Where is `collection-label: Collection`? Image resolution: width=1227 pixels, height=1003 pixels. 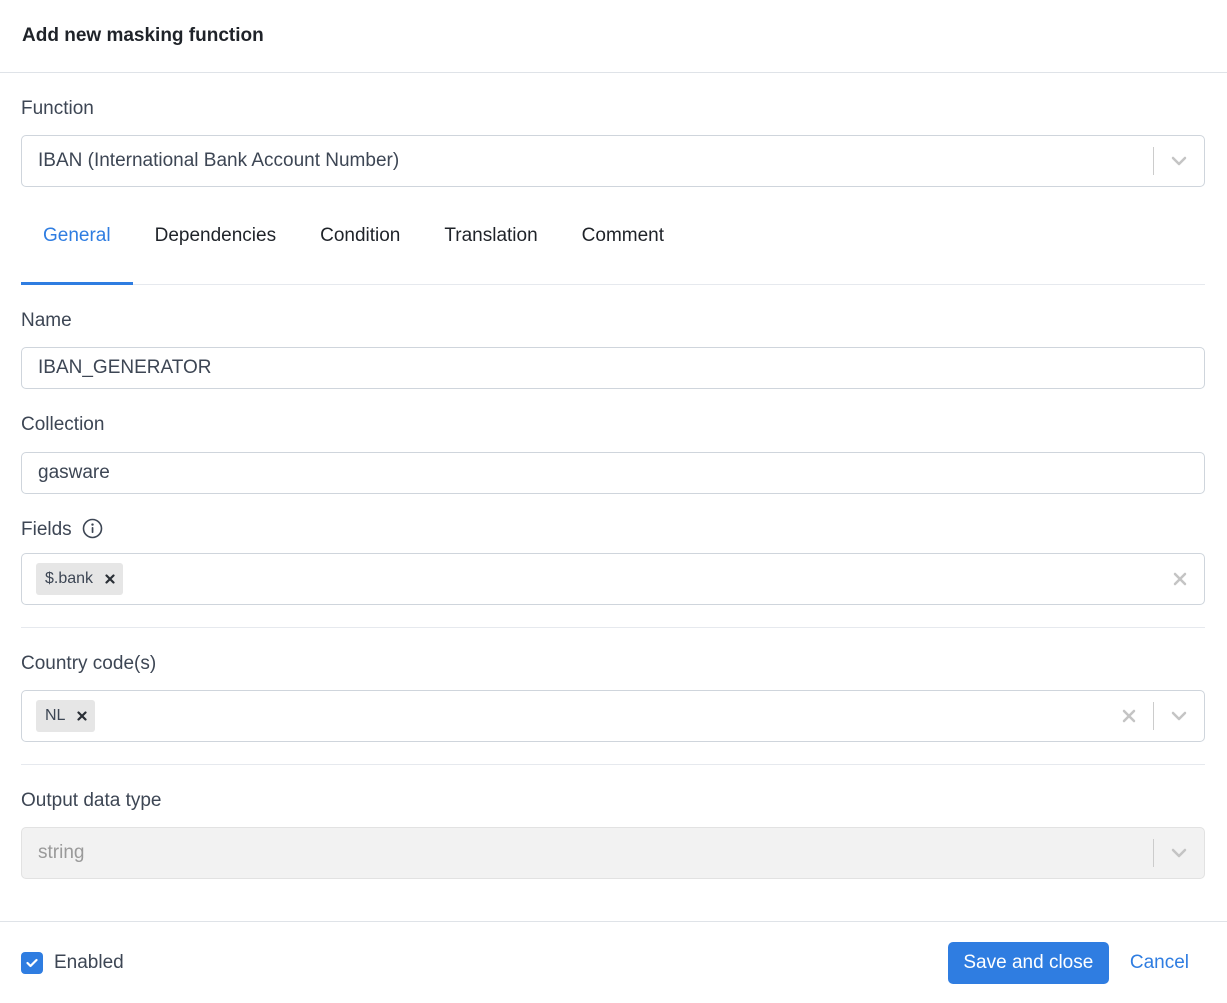
collection-label: Collection is located at coordinates (63, 424).